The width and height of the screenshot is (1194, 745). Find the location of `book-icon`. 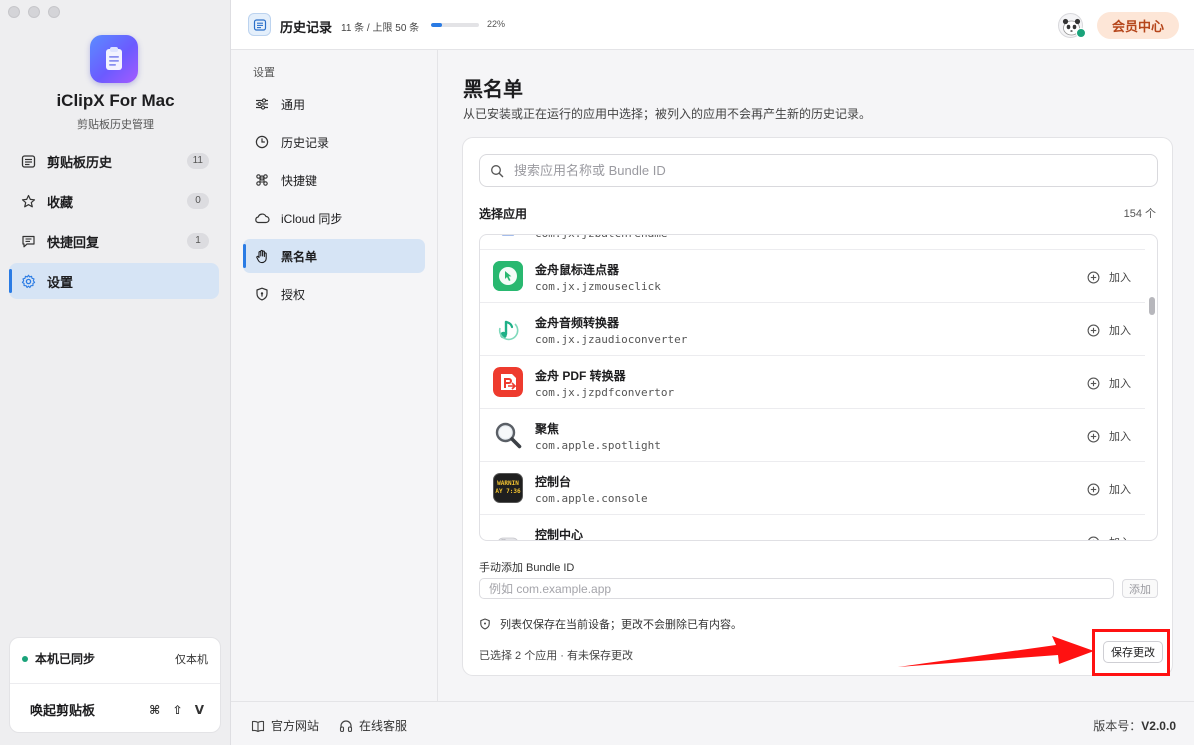

book-icon is located at coordinates (258, 726).